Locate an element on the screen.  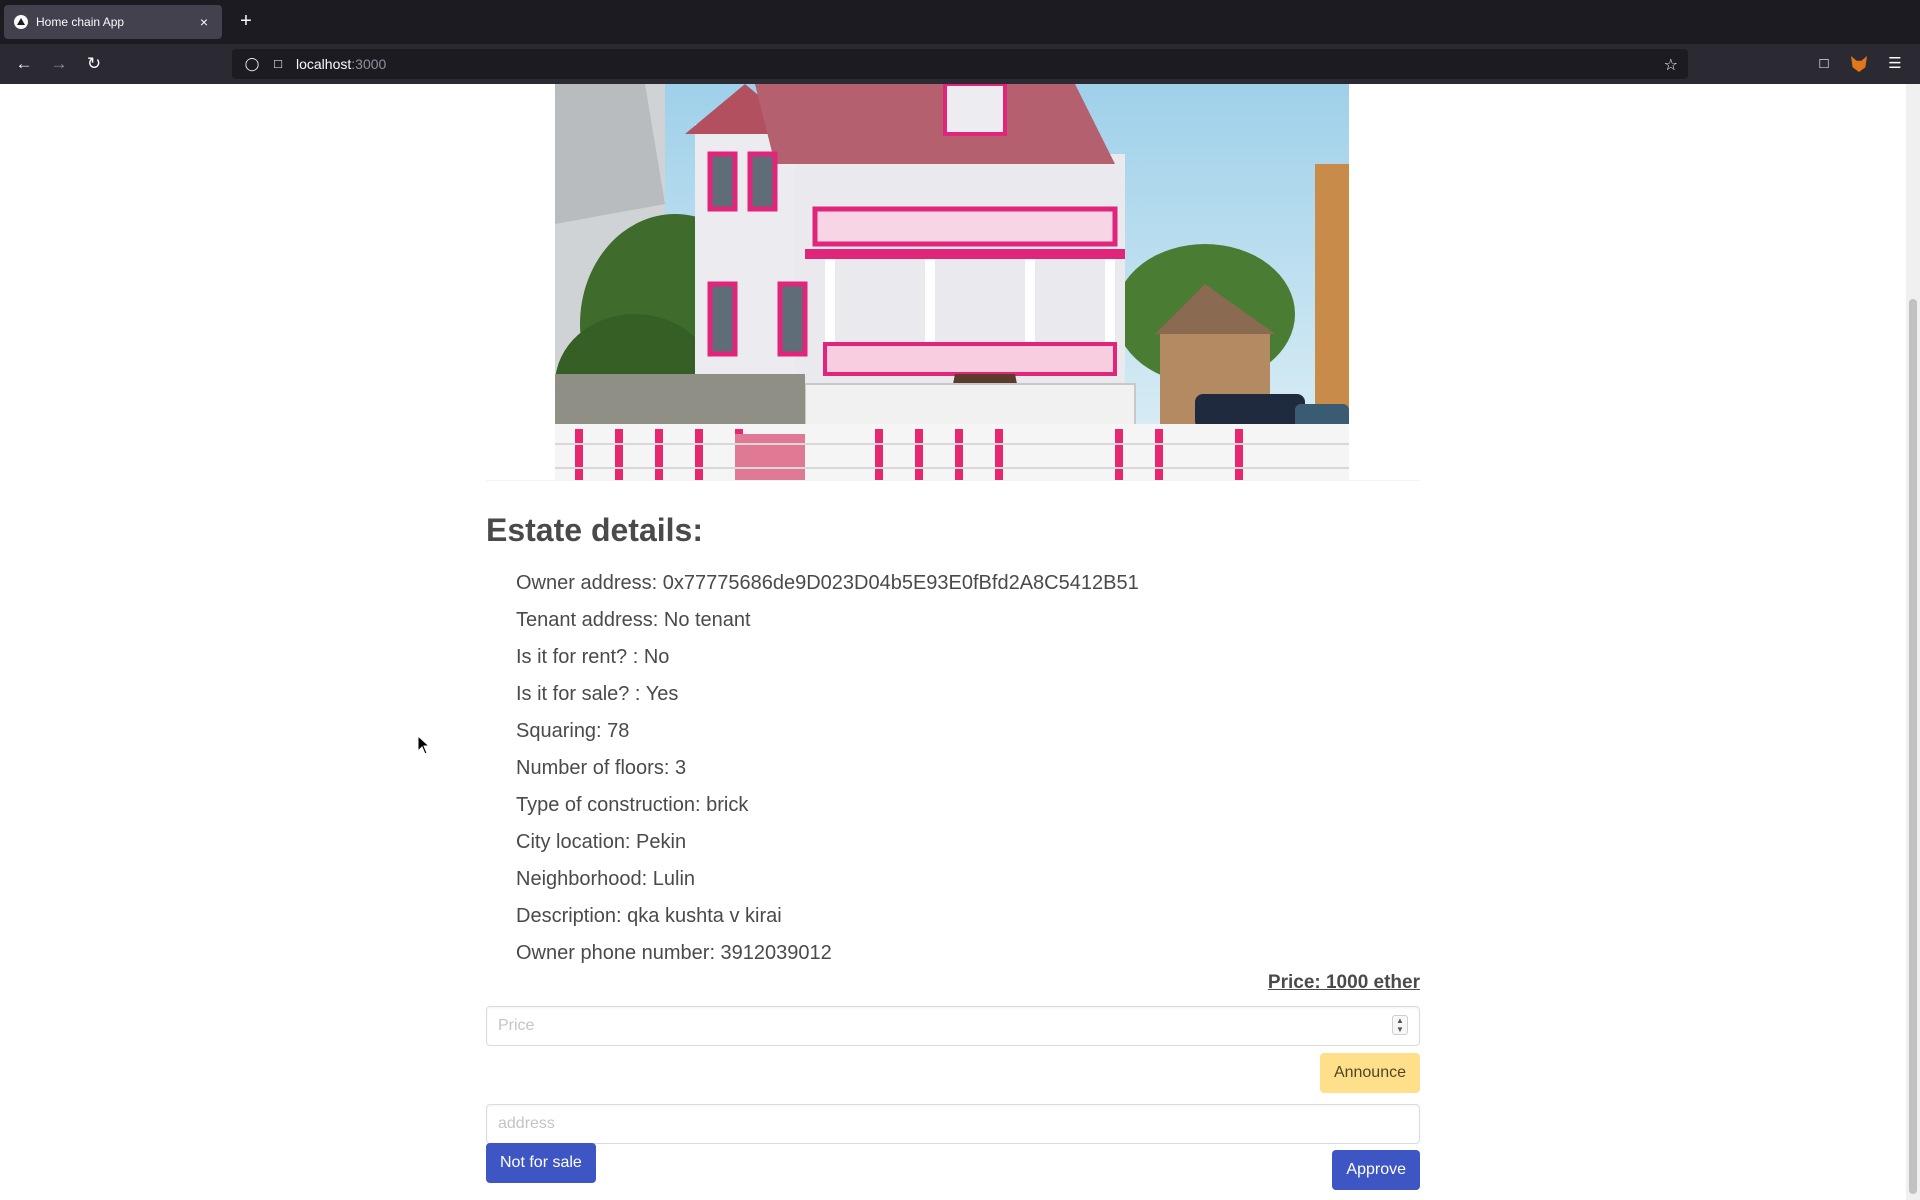
page-title: Estate details: is located at coordinates (594, 530).